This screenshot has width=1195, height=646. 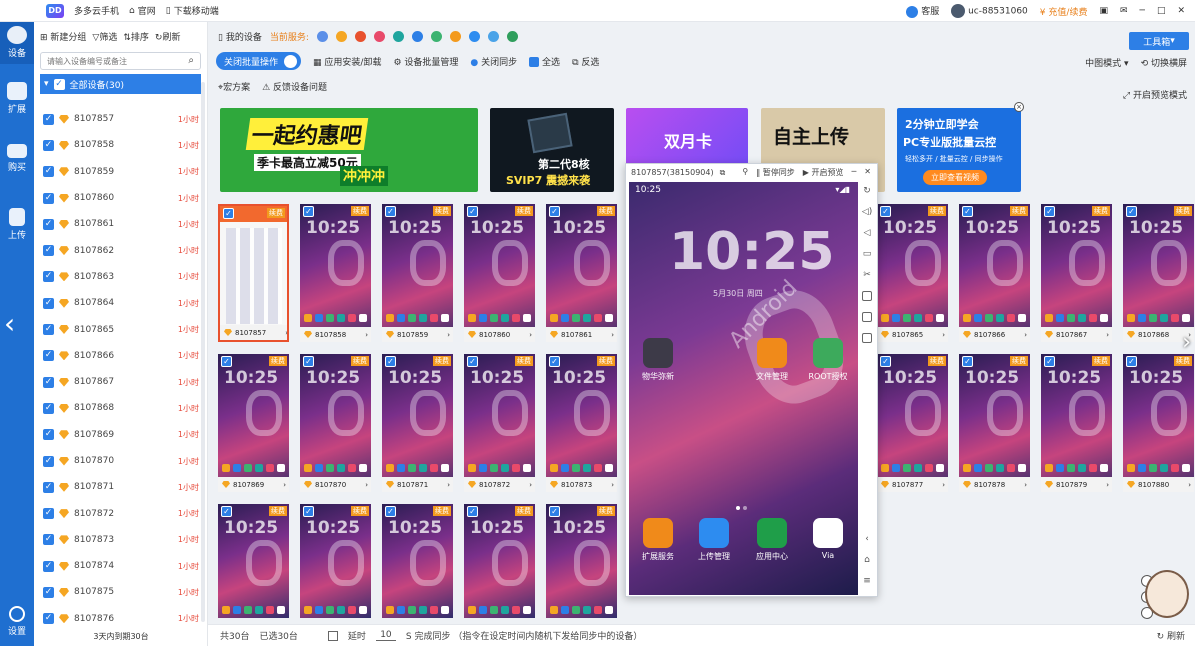 What do you see at coordinates (417, 273) in the screenshot?
I see `device-thumbnail: 10:25 ✓ 续费 8107859 ›` at bounding box center [417, 273].